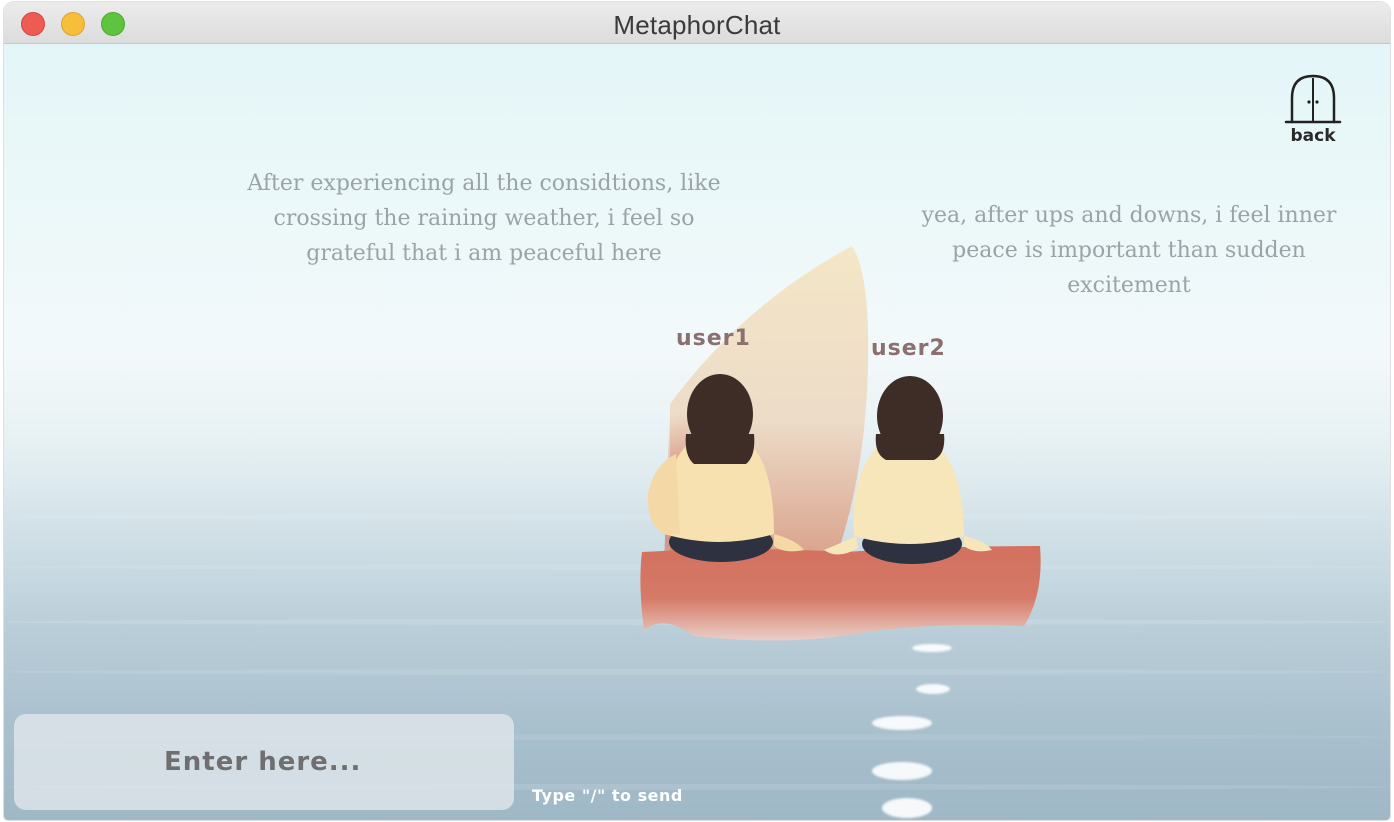  Describe the element at coordinates (908, 348) in the screenshot. I see `user2-label: user2` at that location.